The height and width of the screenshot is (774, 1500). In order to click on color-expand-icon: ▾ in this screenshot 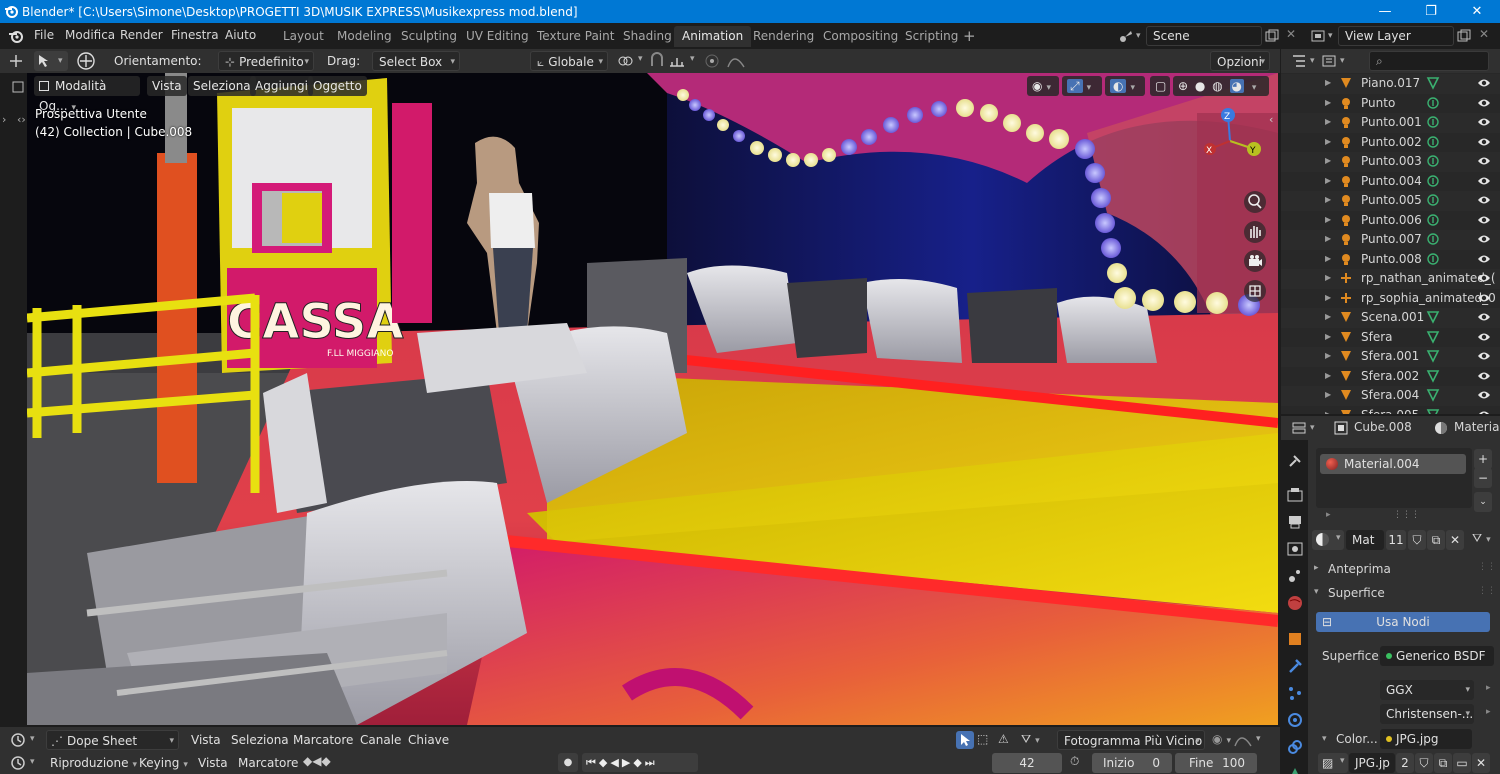, I will do `click(1324, 739)`.